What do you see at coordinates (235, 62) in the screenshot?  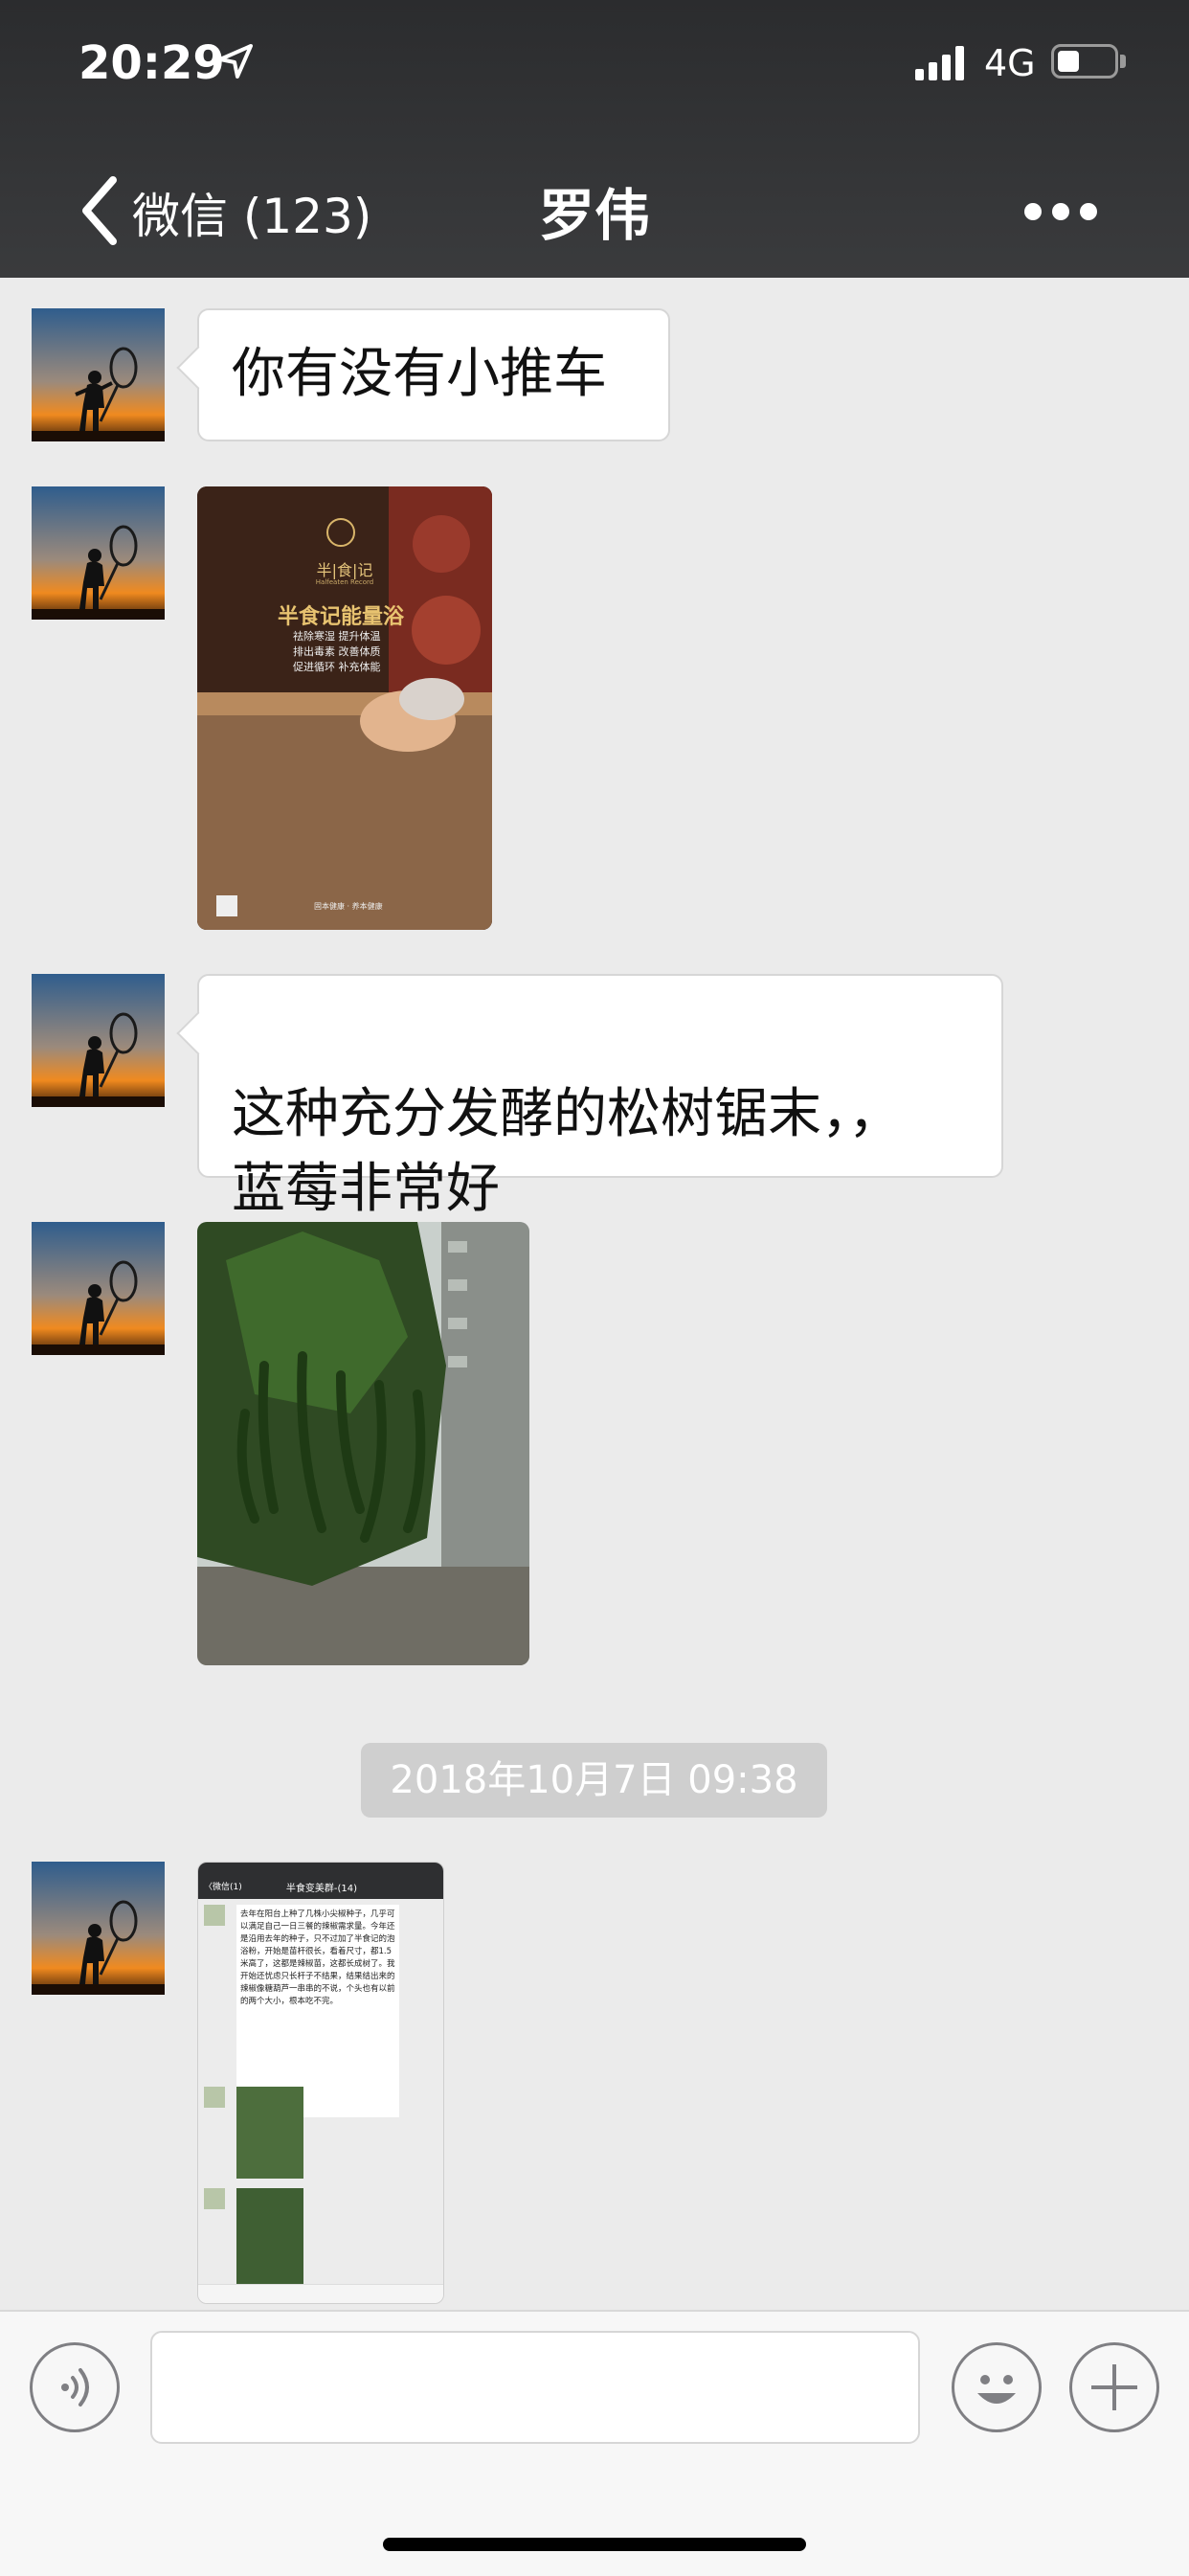 I see `location-arrow-icon` at bounding box center [235, 62].